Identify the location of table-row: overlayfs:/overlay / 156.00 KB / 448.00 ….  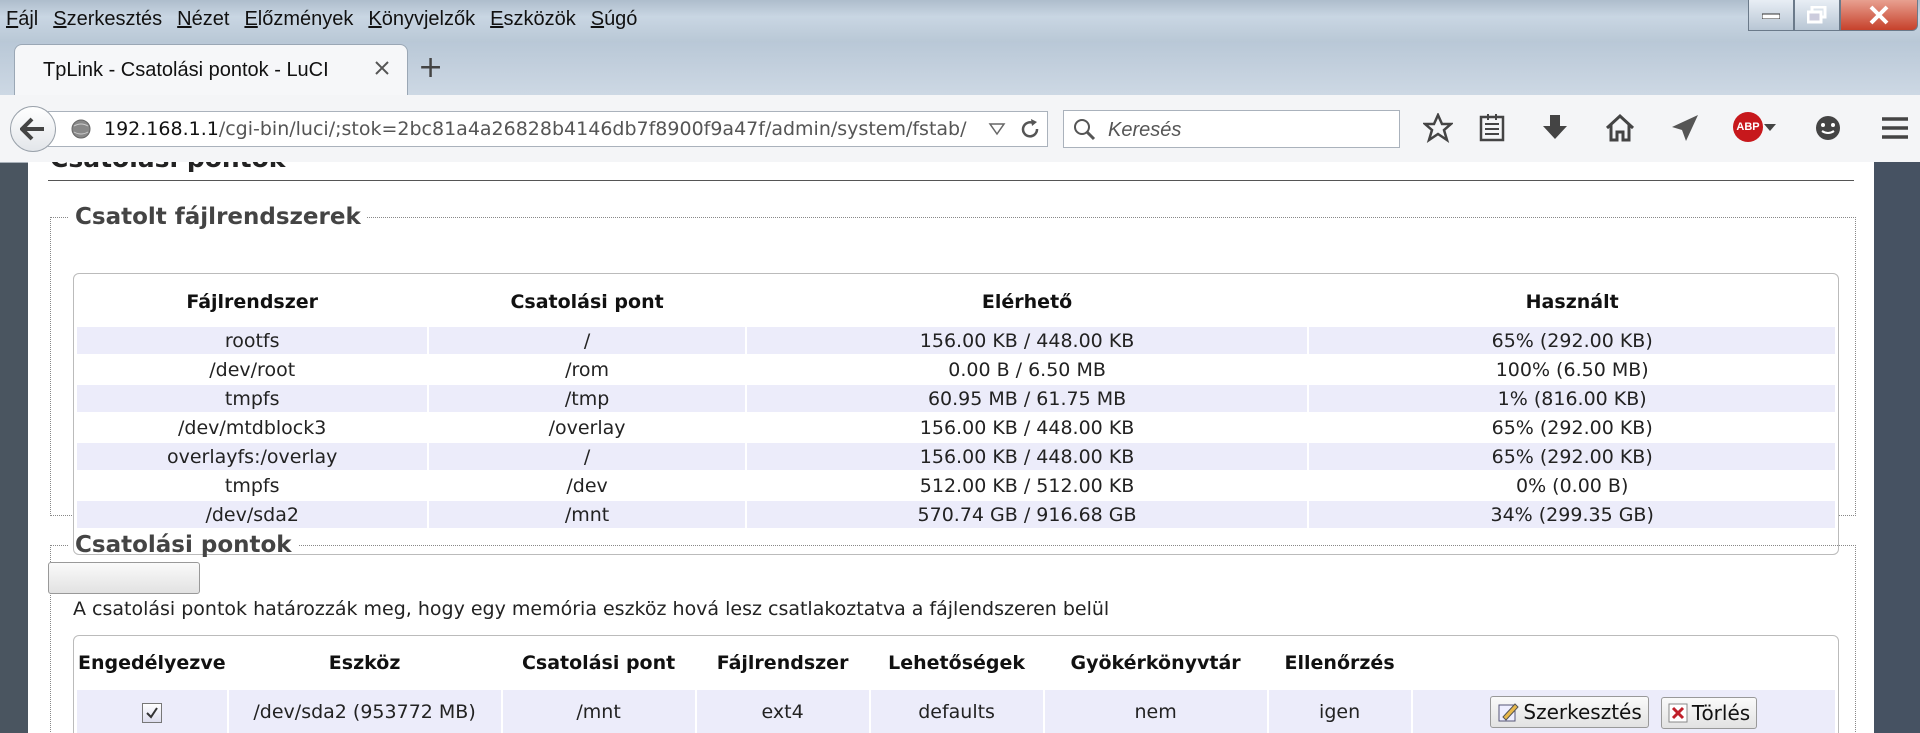
(956, 456).